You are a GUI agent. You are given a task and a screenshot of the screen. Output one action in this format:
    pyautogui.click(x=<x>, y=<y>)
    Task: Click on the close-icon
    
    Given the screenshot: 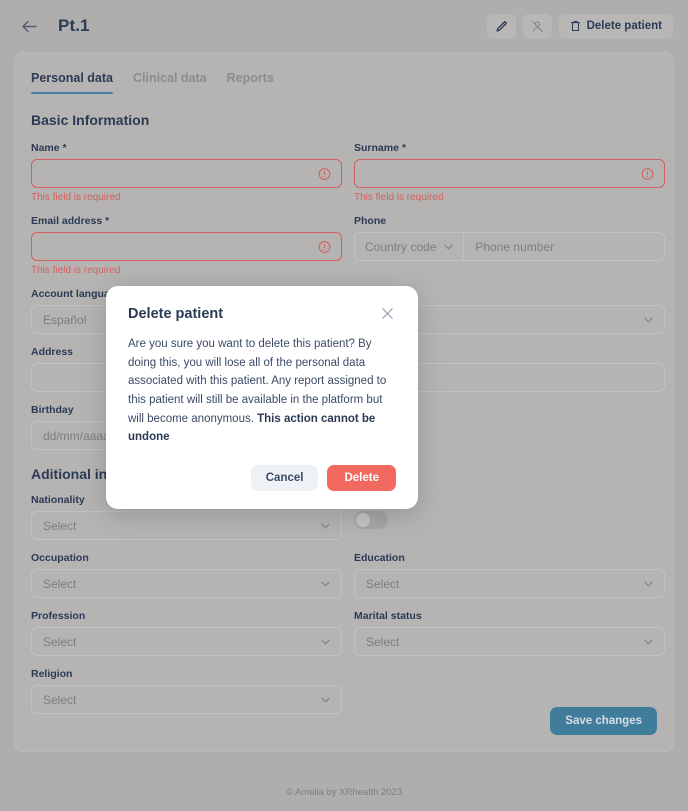 What is the action you would take?
    pyautogui.click(x=387, y=313)
    